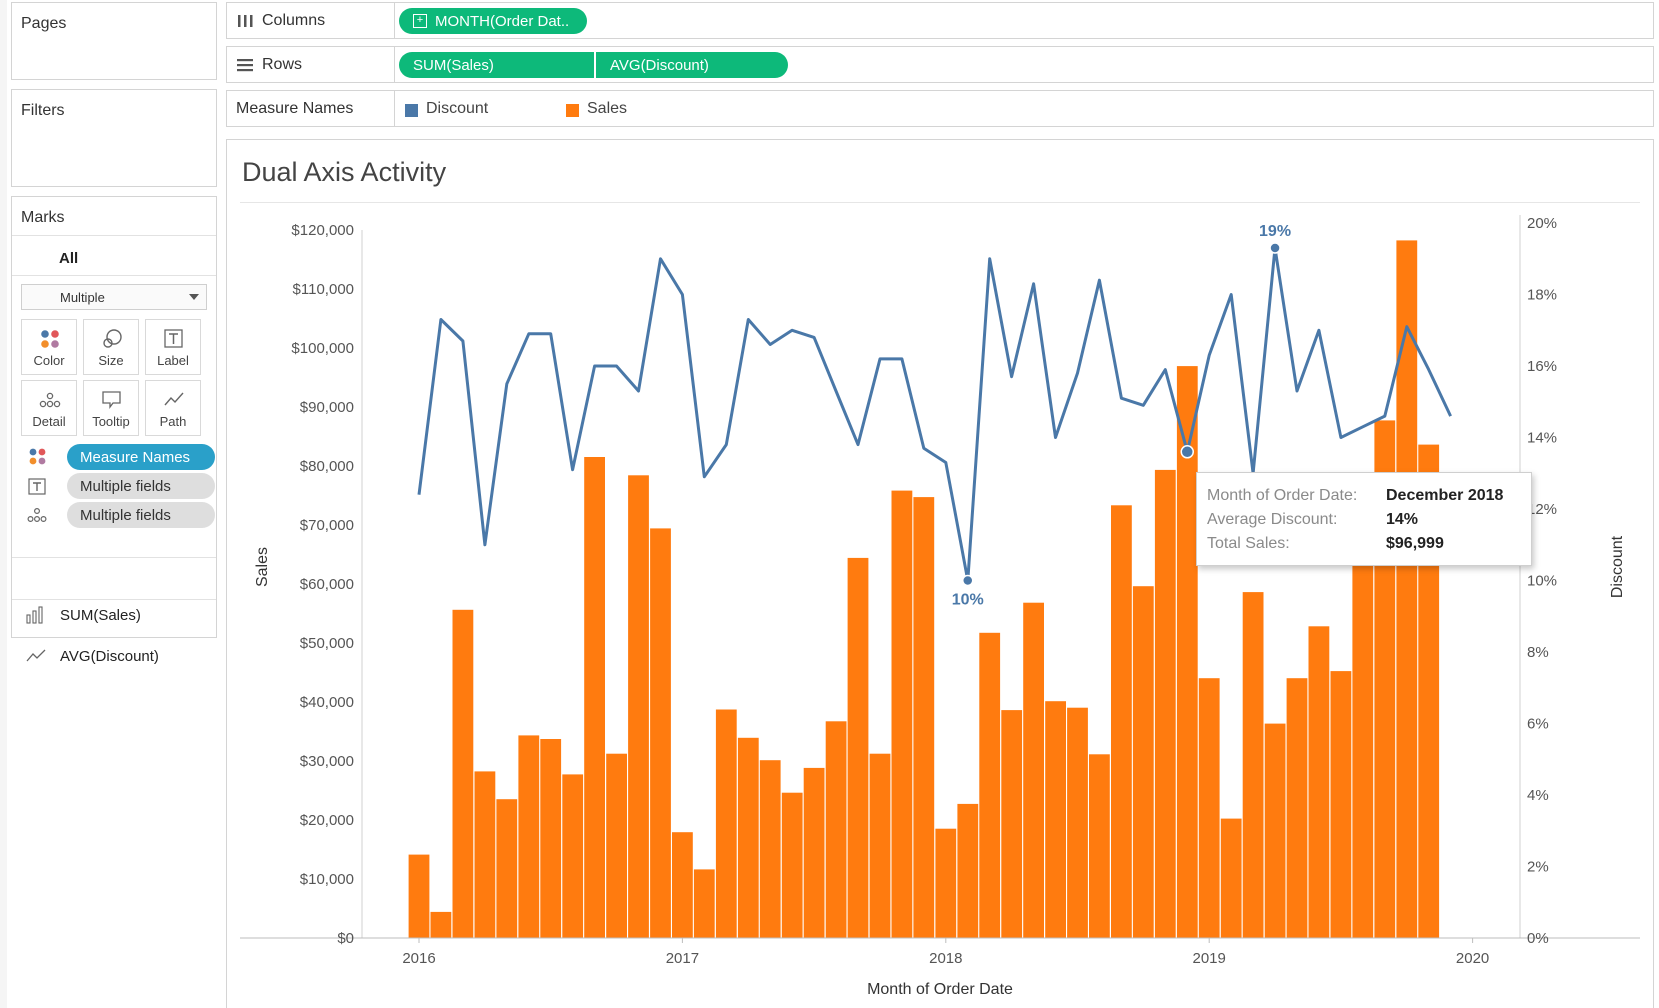 The image size is (1659, 1008). What do you see at coordinates (111, 421) in the screenshot?
I see `tooltip-button-label: Tooltip` at bounding box center [111, 421].